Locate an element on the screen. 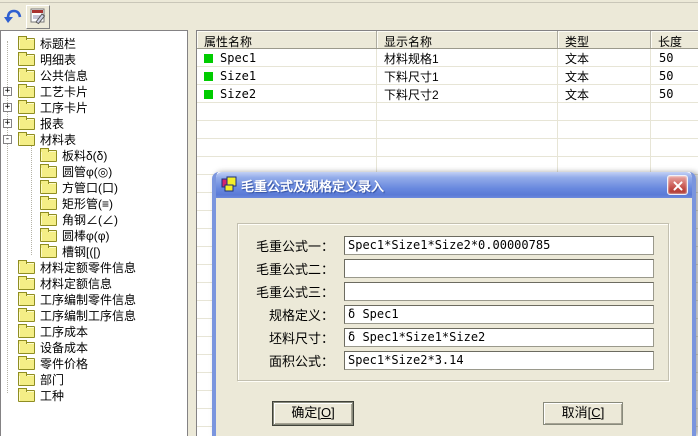  dialog-titlebar: 毛重公式及规格定义录入 is located at coordinates (454, 185).